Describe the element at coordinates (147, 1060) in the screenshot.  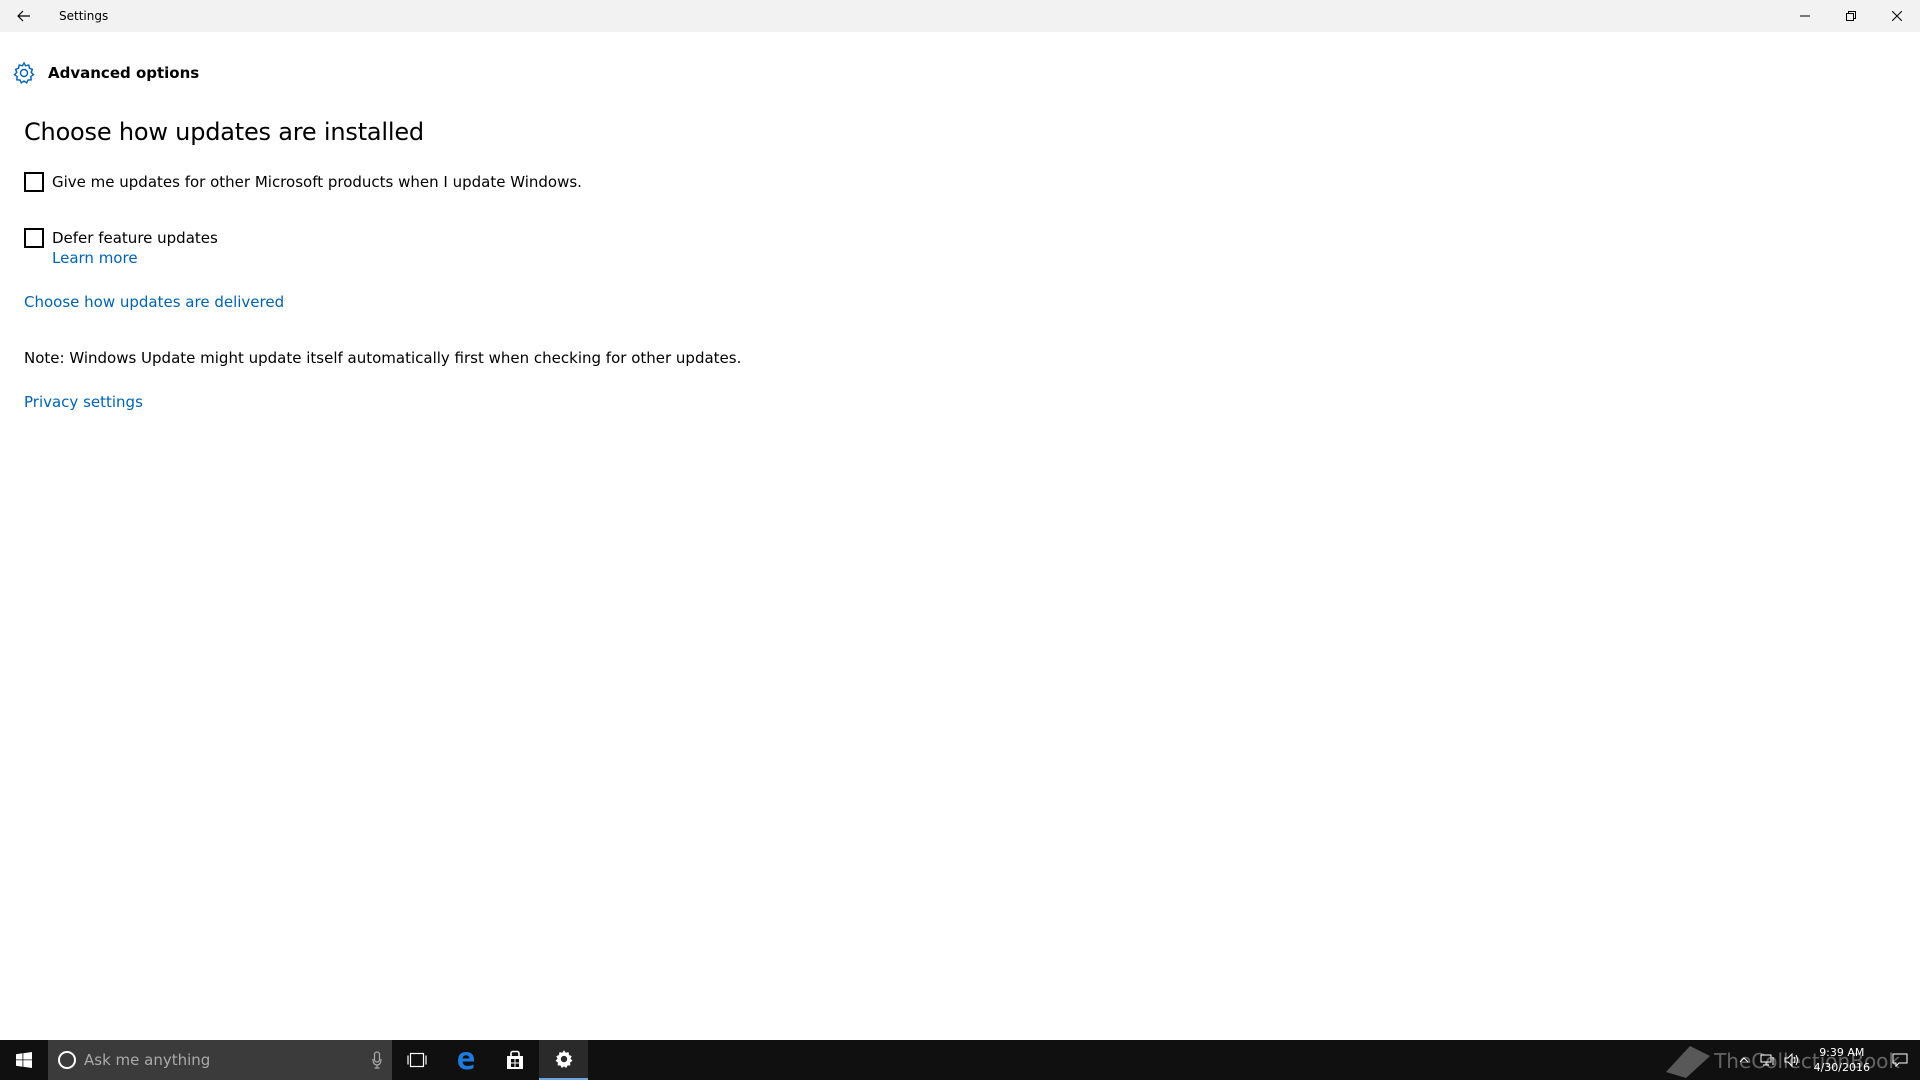
I see `search-placeholder: Ask me anything` at that location.